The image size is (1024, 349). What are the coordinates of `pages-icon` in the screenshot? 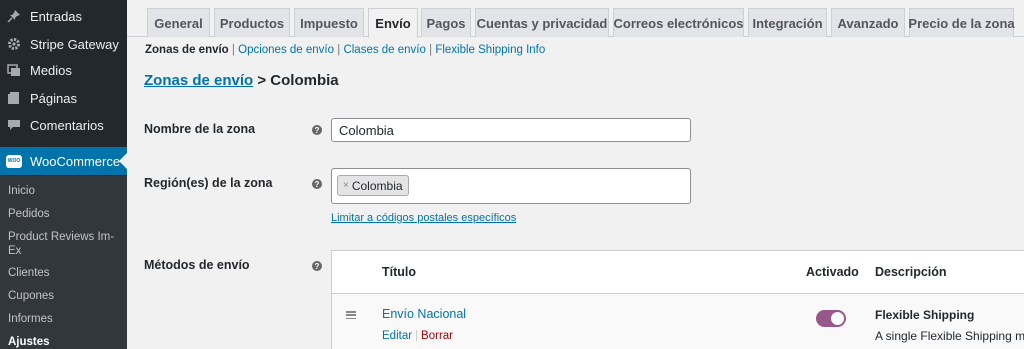 It's located at (14, 98).